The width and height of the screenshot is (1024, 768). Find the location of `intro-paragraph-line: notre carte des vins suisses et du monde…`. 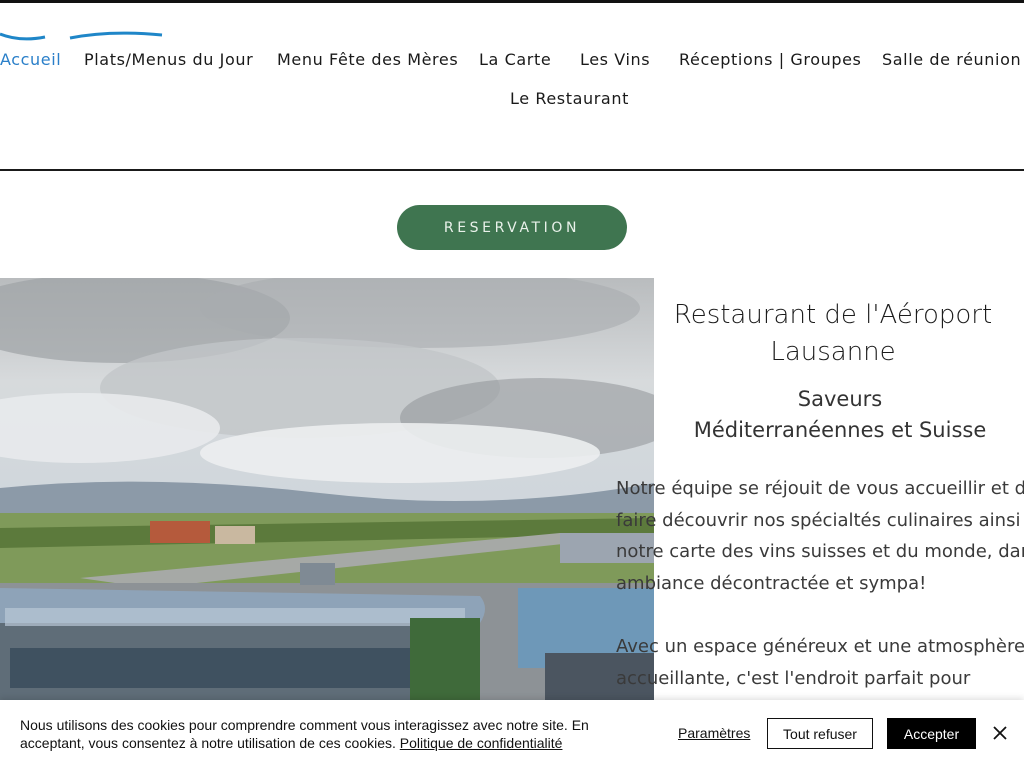

intro-paragraph-line: notre carte des vins suisses et du monde… is located at coordinates (820, 551).